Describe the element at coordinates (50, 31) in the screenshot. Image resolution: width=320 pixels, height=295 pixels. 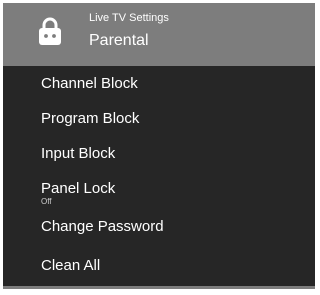
I see `lock-icon` at that location.